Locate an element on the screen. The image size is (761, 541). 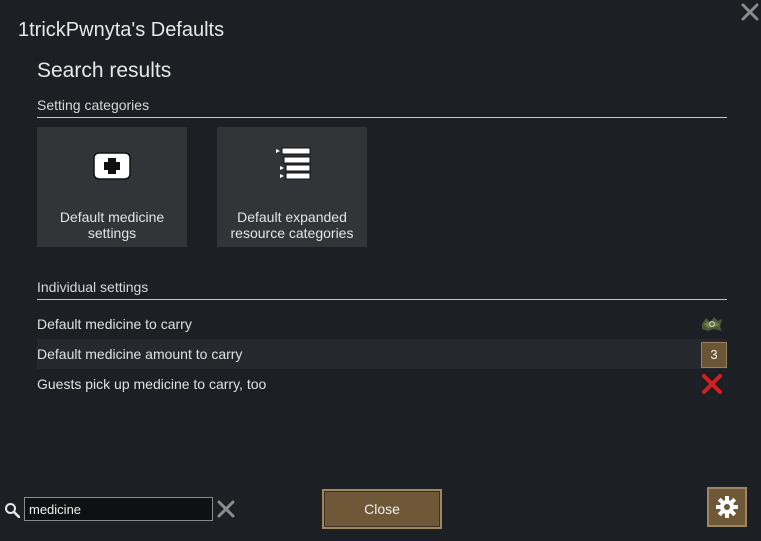
window-close-button is located at coordinates (750, 12).